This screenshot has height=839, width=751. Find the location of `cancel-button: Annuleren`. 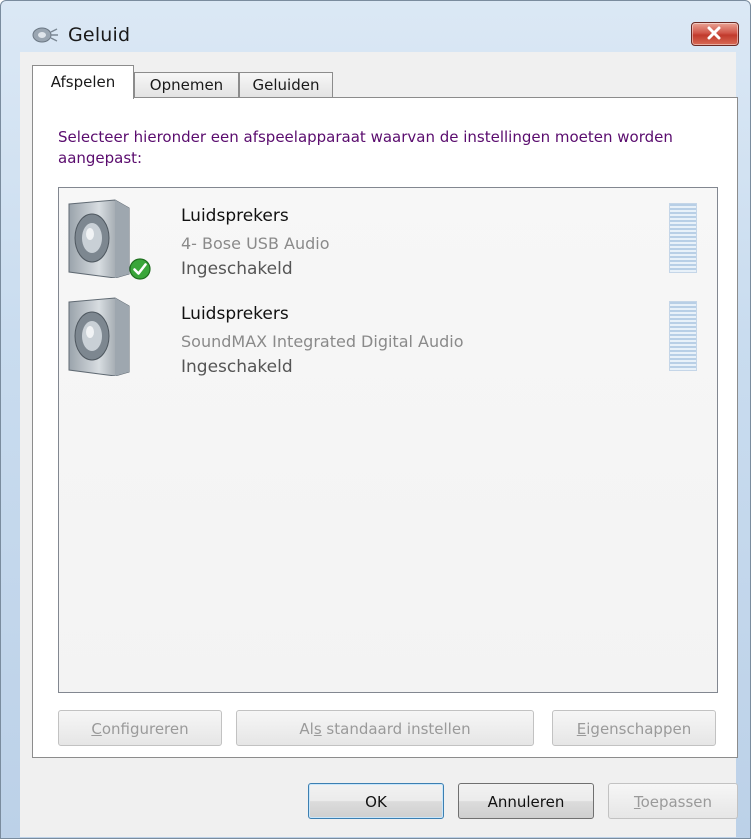

cancel-button: Annuleren is located at coordinates (526, 801).